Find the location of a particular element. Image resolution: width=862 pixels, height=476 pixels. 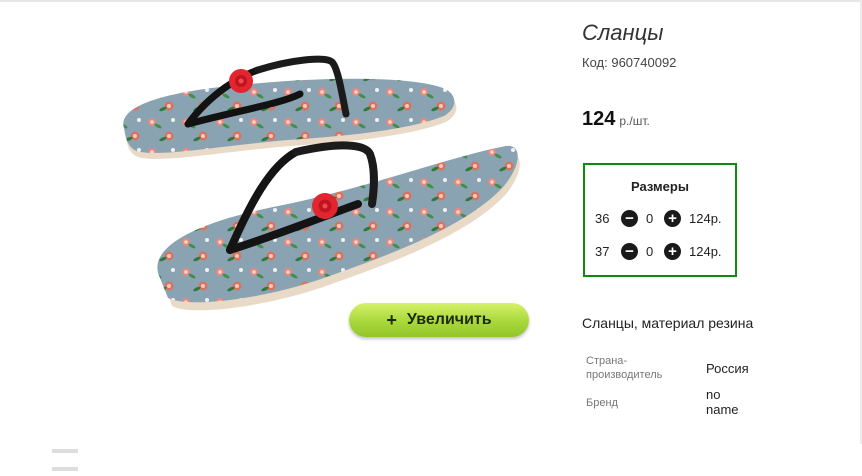

product-code-value: 960740092 is located at coordinates (644, 62).